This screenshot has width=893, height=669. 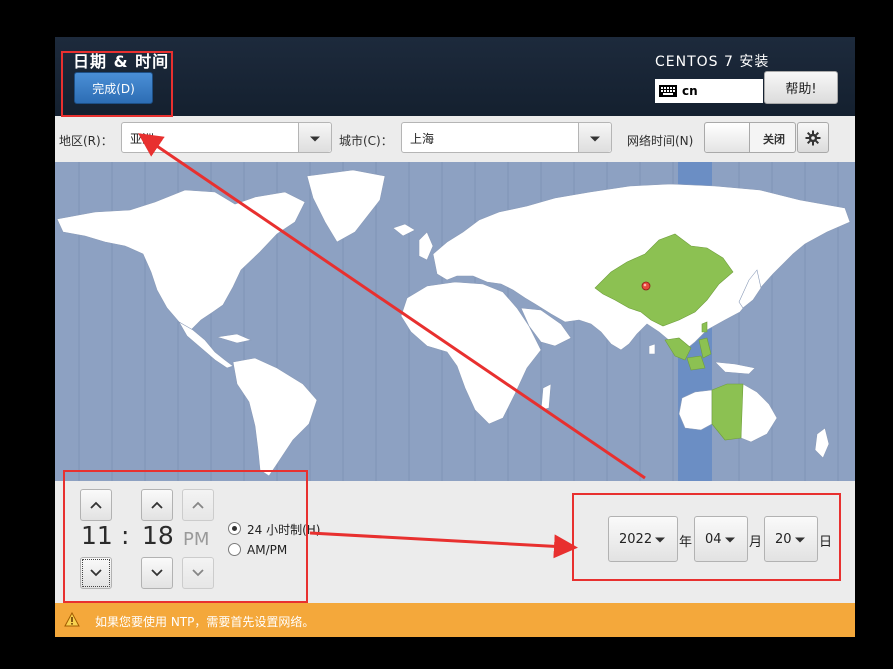 I want to click on region-dropdown-button, so click(x=314, y=137).